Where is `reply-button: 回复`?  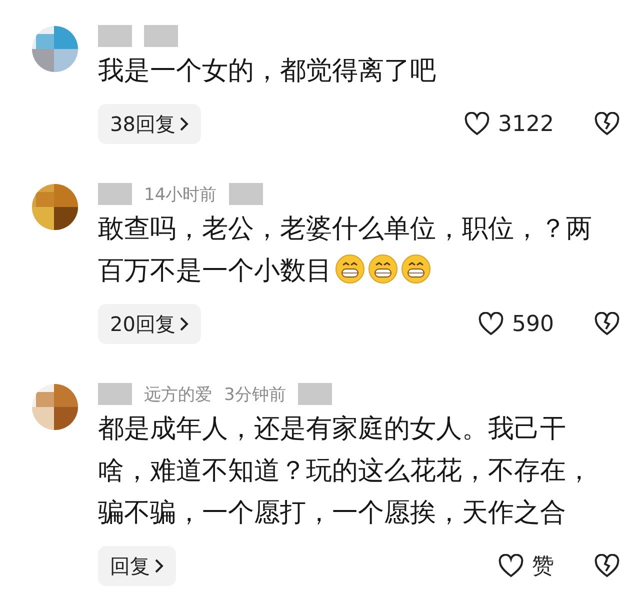 reply-button: 回复 is located at coordinates (137, 566).